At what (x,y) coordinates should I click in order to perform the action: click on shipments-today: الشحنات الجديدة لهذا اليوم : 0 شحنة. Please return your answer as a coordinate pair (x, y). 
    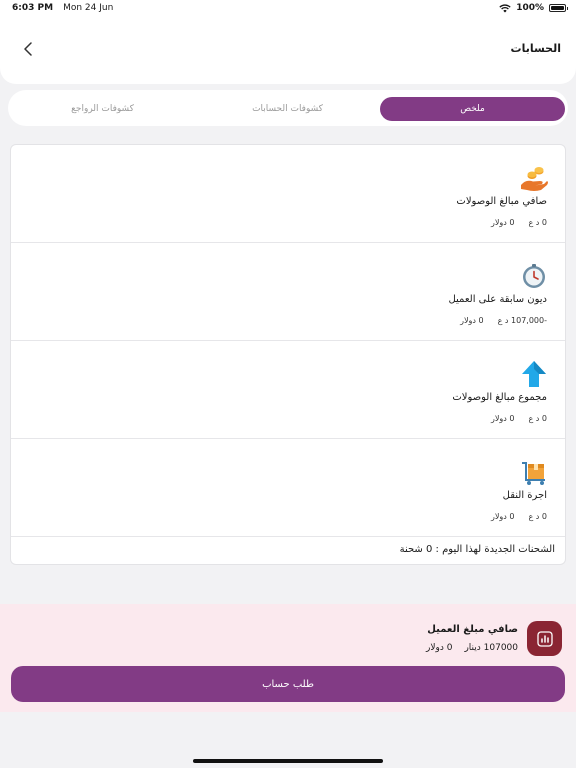
    Looking at the image, I should click on (477, 549).